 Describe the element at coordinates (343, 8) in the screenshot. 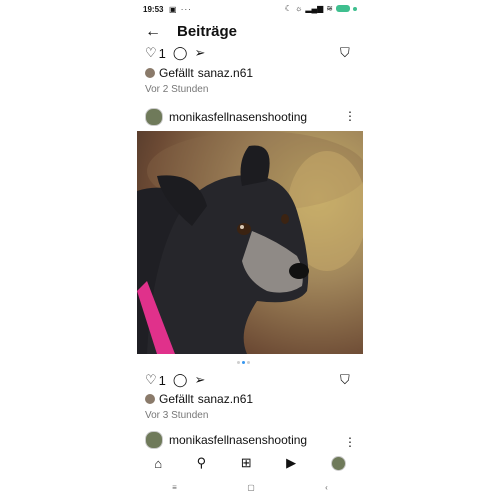

I see `battery-icon` at that location.